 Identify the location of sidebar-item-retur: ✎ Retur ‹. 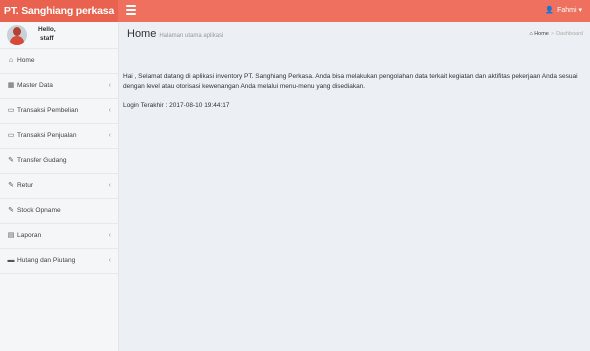
(59, 186).